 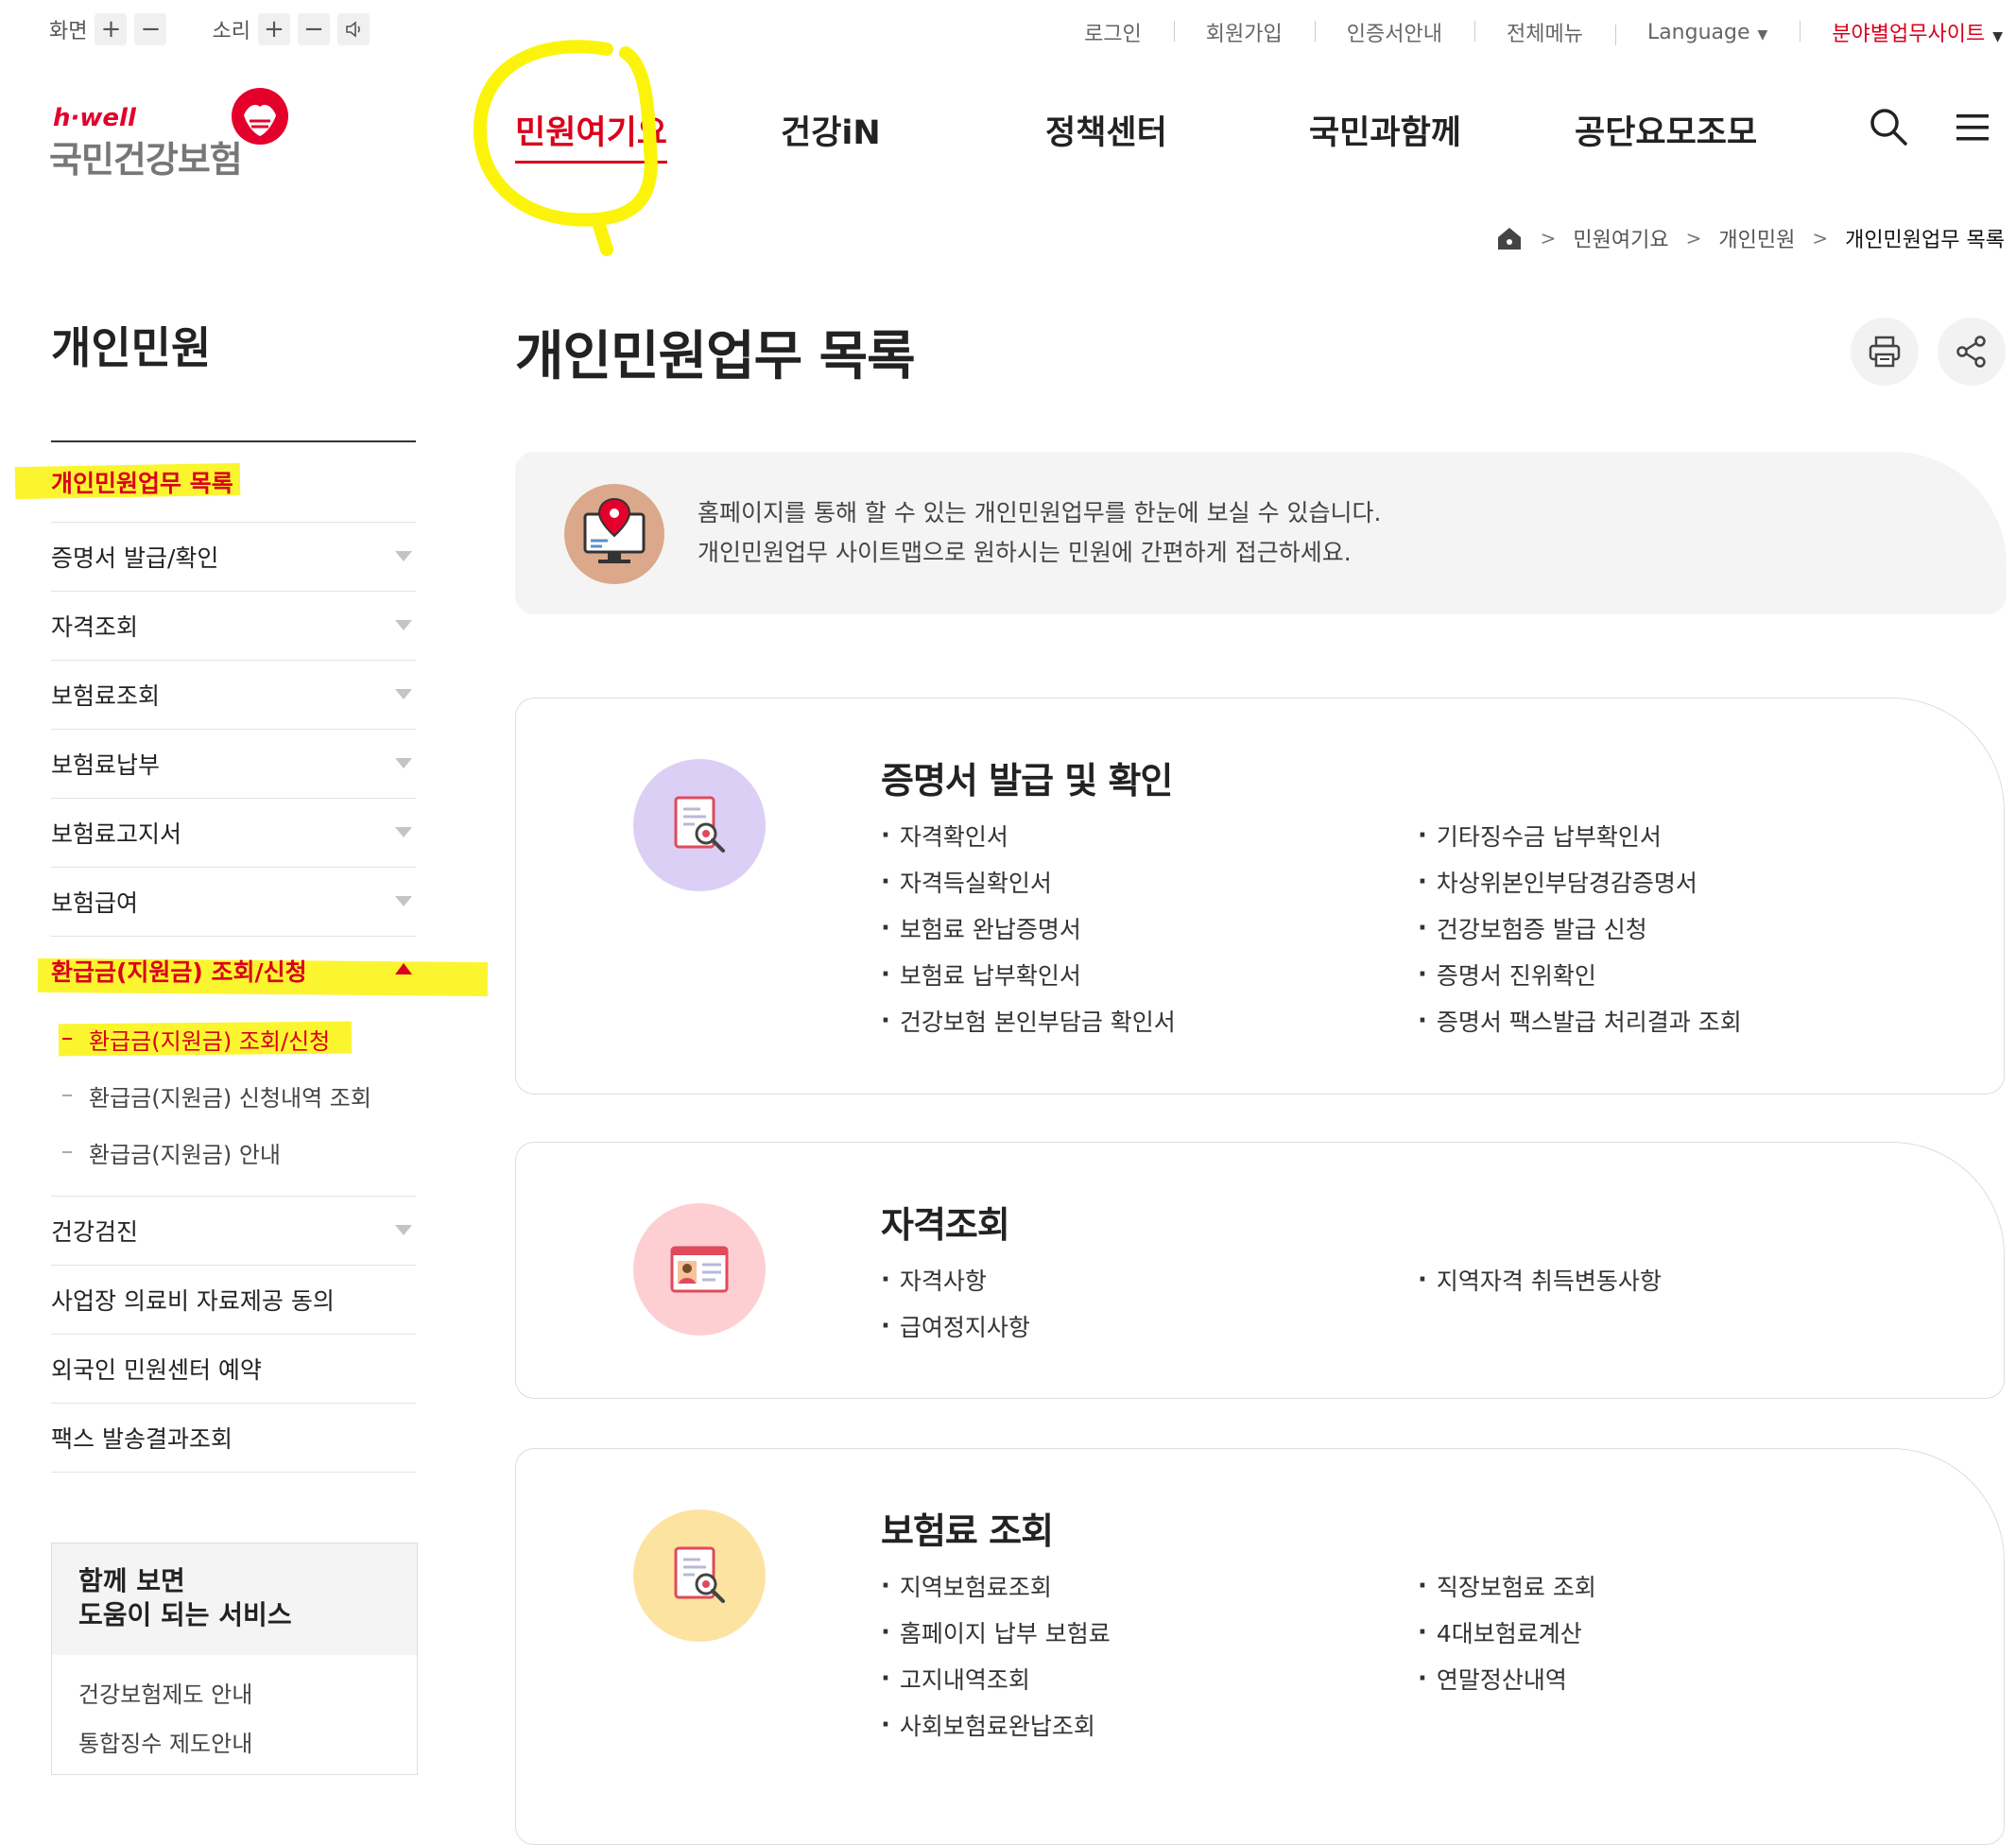 What do you see at coordinates (1025, 552) in the screenshot?
I see `intro-line: 개인민원업무 사이트맵으로 원하시는 민원에 간편하게 접근하세요.` at bounding box center [1025, 552].